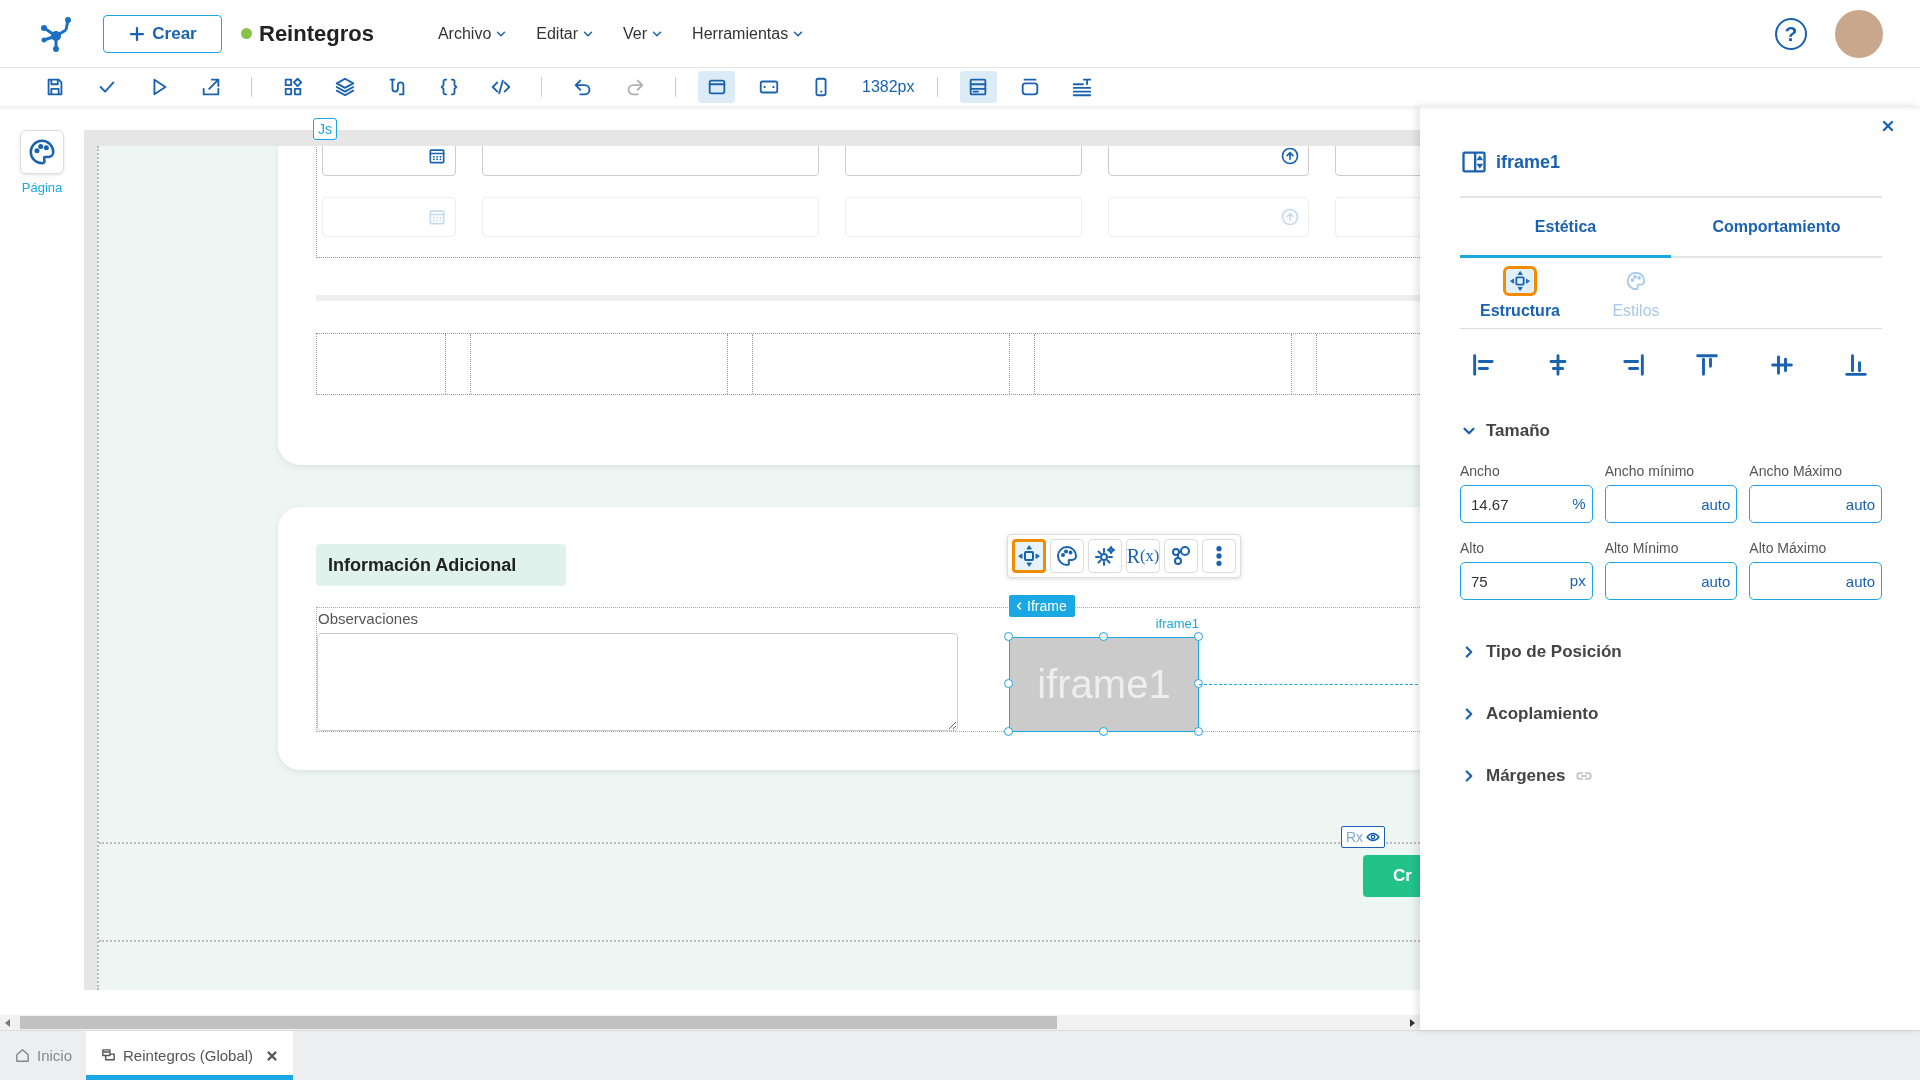 This screenshot has height=1080, width=1920. I want to click on unit-label: %, so click(1579, 503).